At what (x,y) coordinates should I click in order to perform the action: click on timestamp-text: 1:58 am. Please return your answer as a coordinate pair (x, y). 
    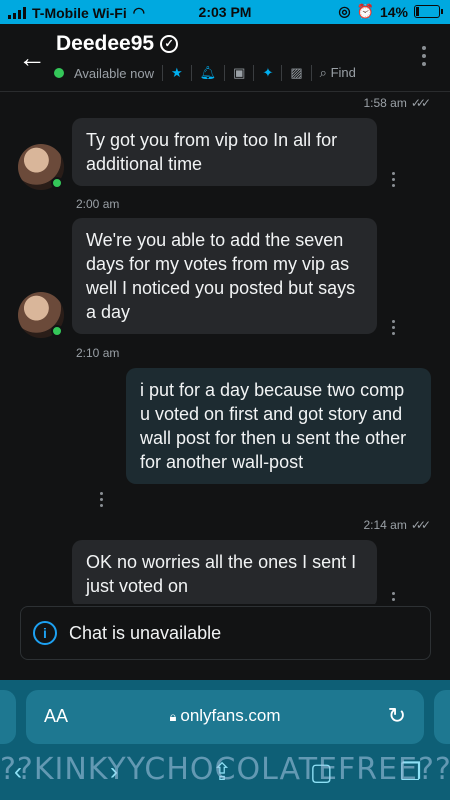
    Looking at the image, I should click on (385, 103).